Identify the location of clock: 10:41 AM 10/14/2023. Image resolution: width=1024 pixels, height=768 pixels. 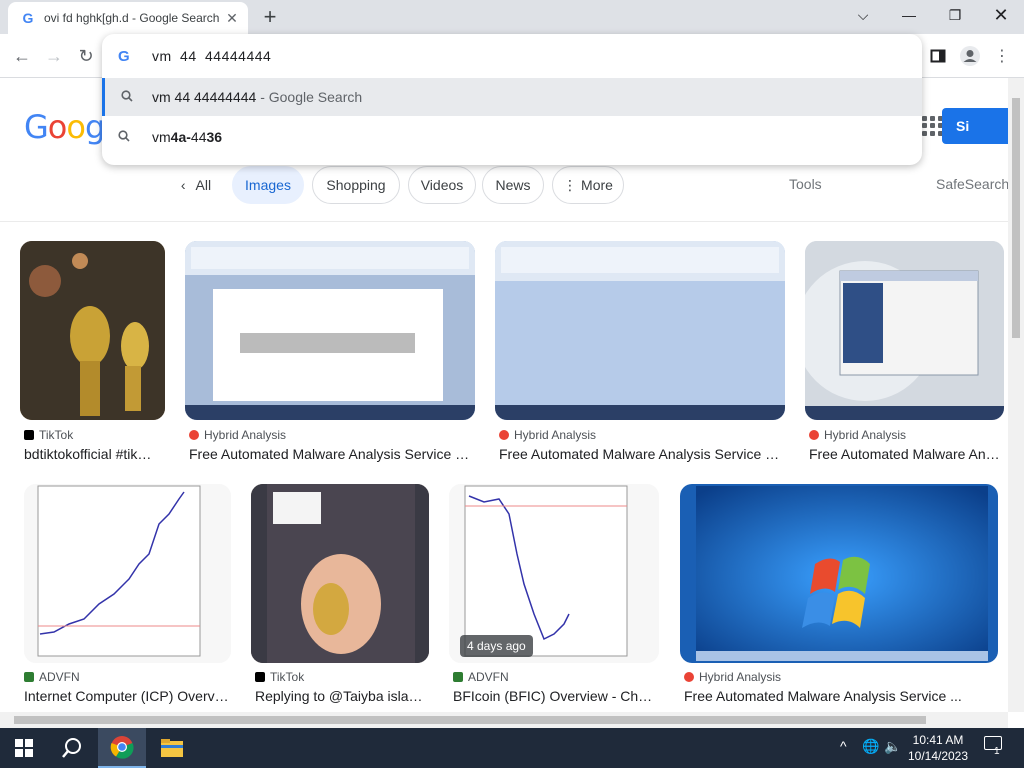
(938, 748).